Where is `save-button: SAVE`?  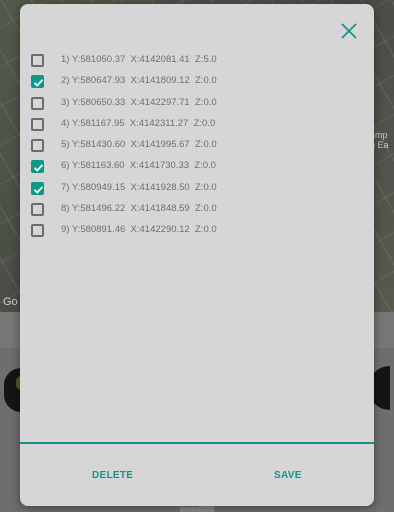
save-button: SAVE is located at coordinates (288, 475).